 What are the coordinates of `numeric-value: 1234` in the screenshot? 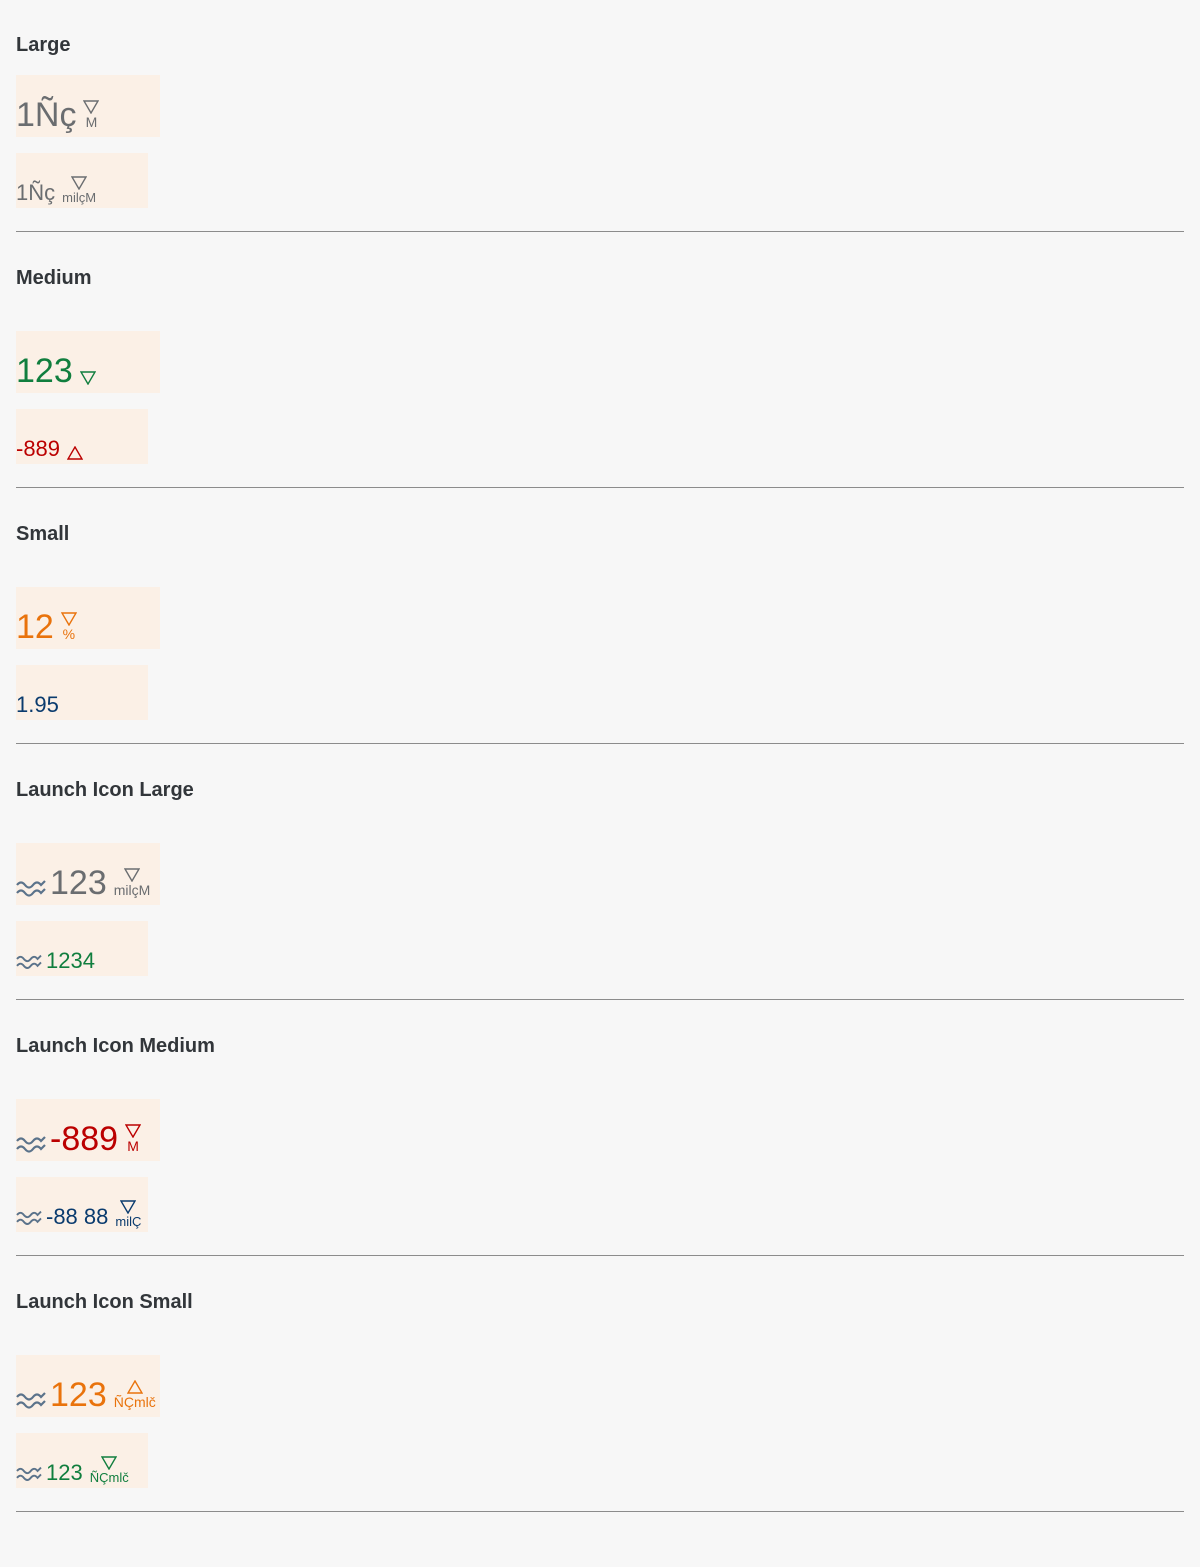 It's located at (70, 960).